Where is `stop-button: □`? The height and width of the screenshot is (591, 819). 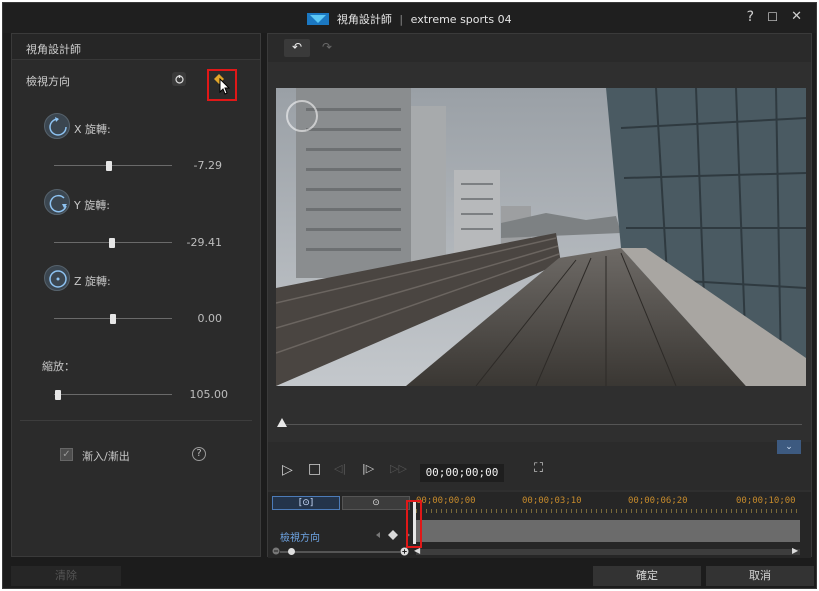
stop-button: □ is located at coordinates (314, 469).